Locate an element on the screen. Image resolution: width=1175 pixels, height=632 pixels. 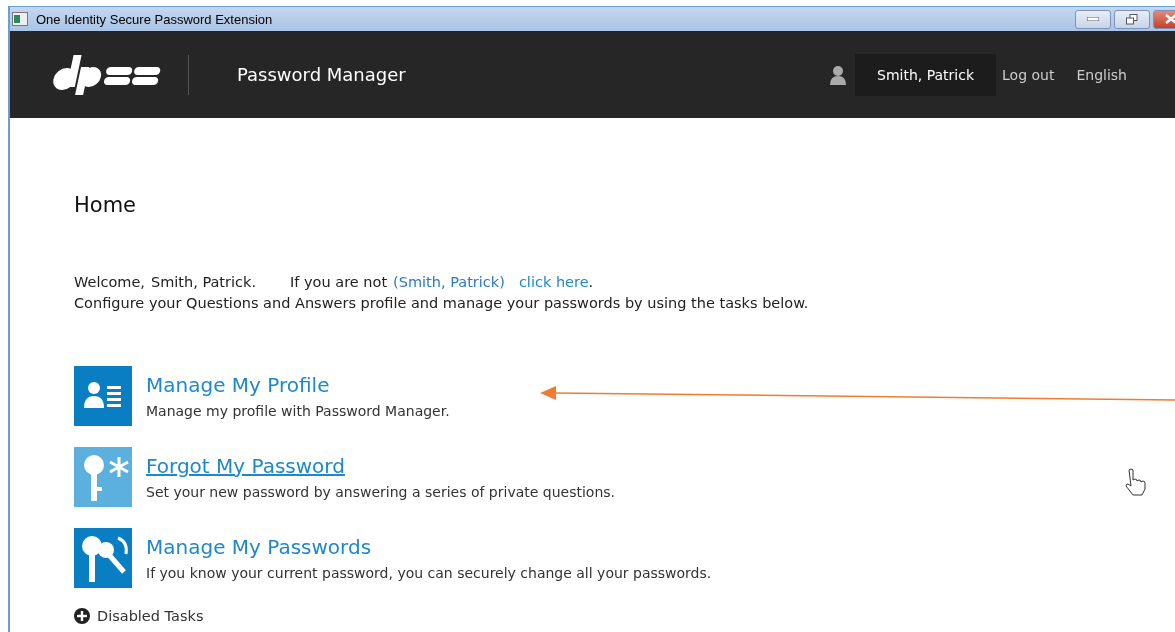
forgot-icon is located at coordinates (103, 477).